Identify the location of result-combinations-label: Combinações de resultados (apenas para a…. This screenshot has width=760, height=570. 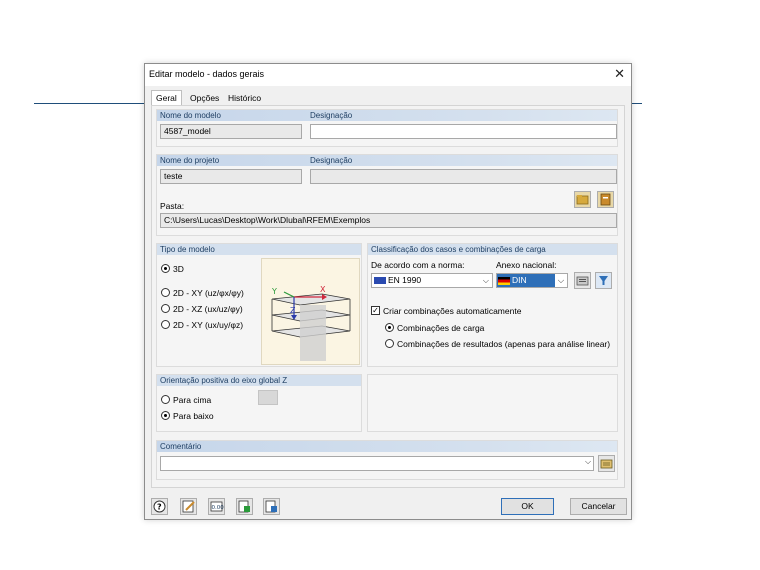
(504, 344).